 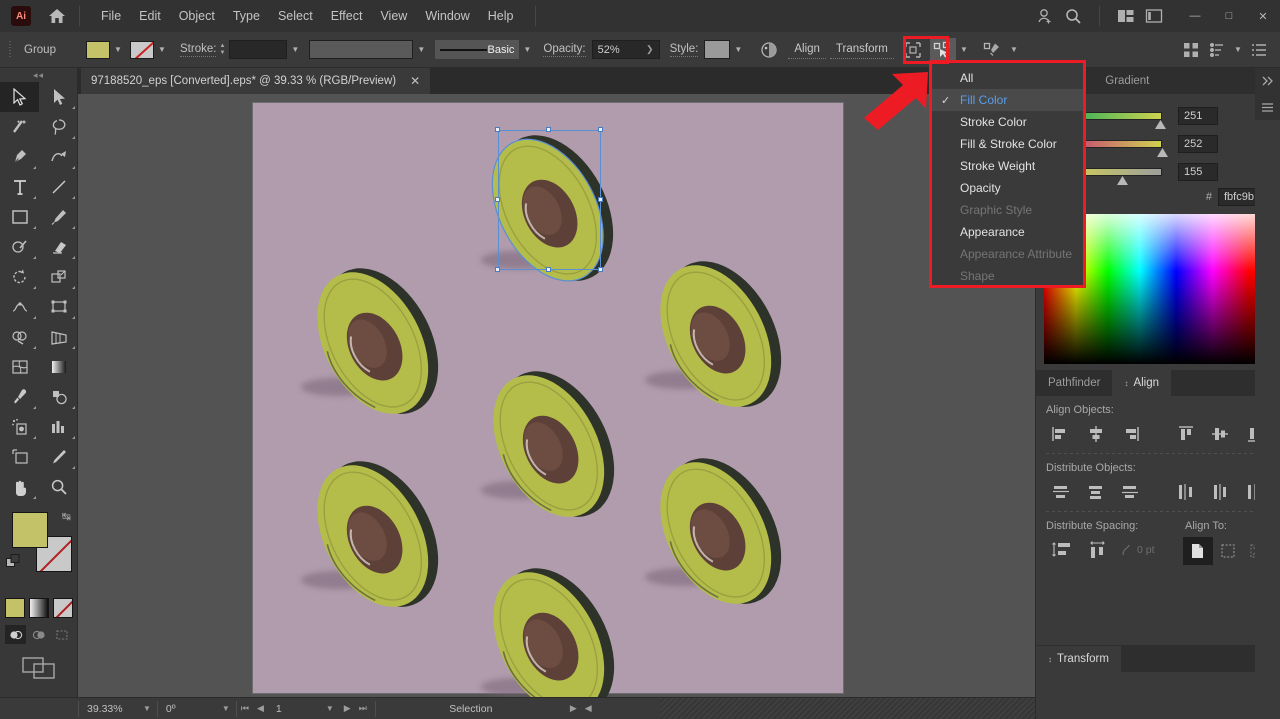 I want to click on recolor-artwork-icon, so click(x=769, y=50).